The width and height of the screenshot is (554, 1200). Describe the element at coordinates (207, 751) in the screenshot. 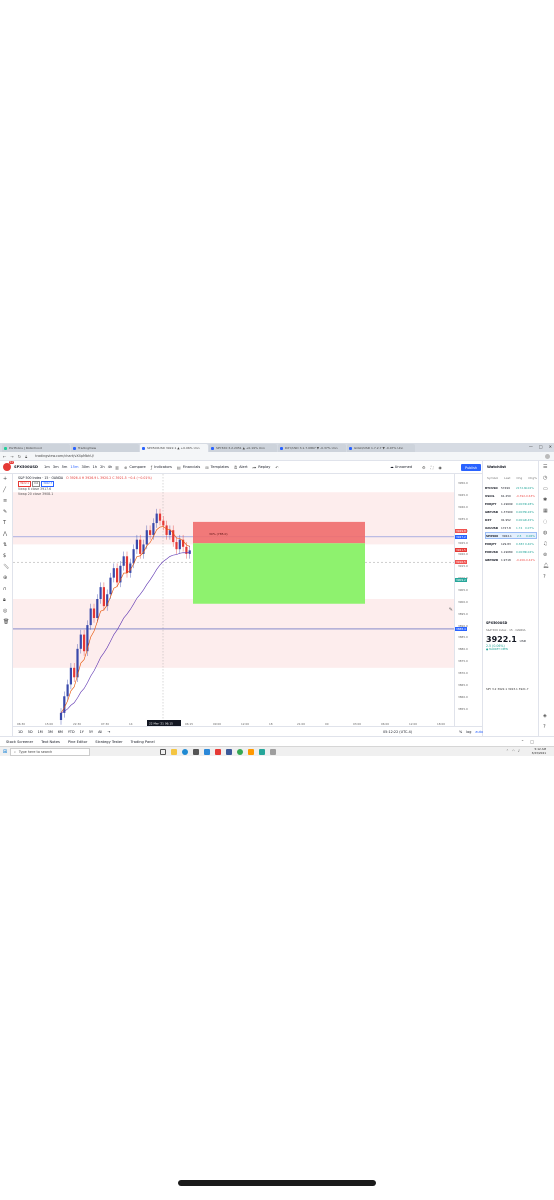

I see `mail-icon` at that location.